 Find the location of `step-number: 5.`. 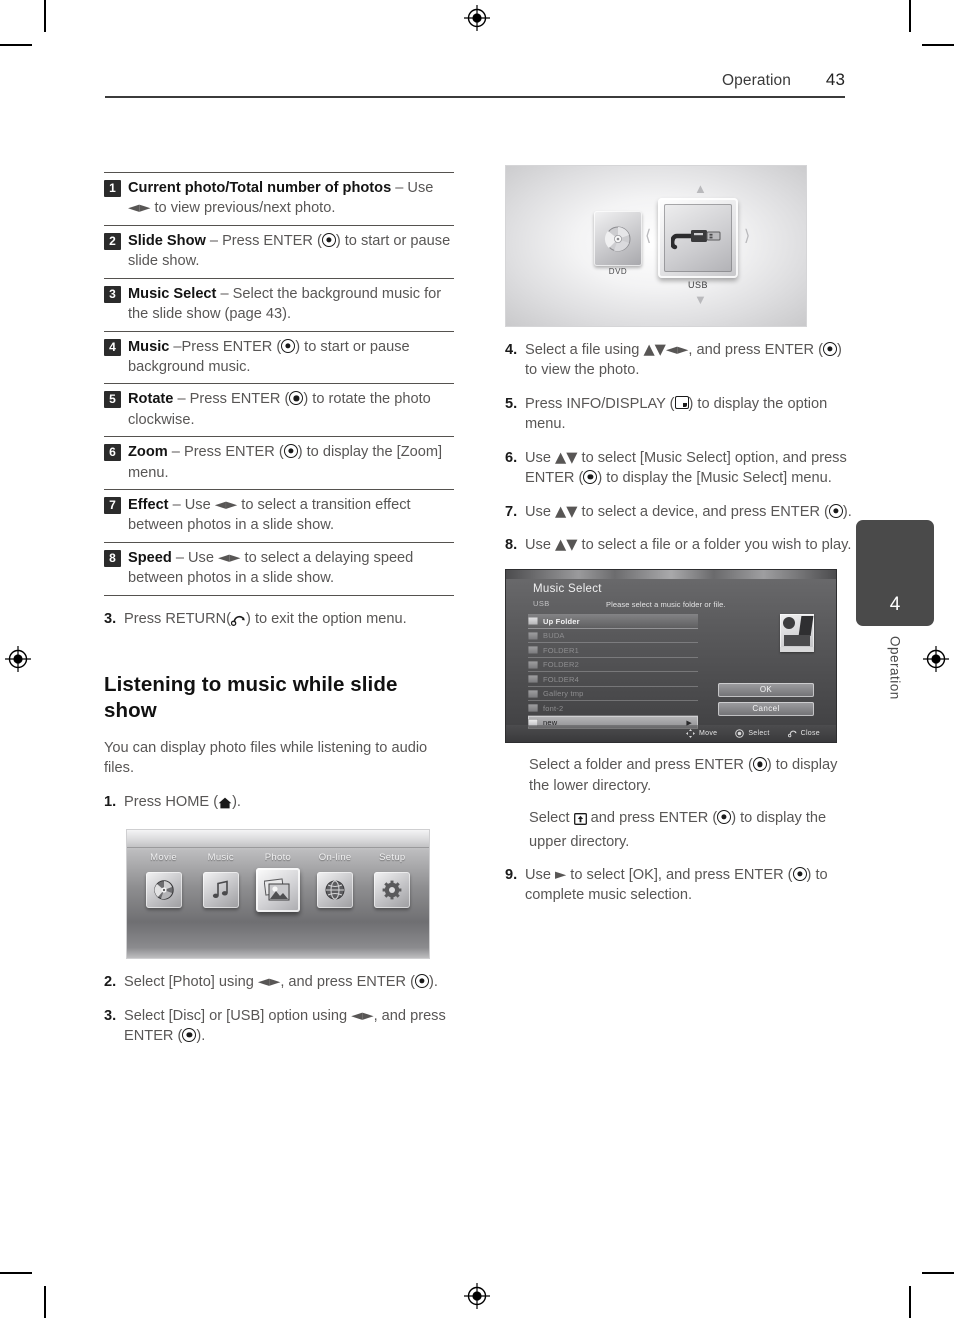

step-number: 5. is located at coordinates (511, 403).